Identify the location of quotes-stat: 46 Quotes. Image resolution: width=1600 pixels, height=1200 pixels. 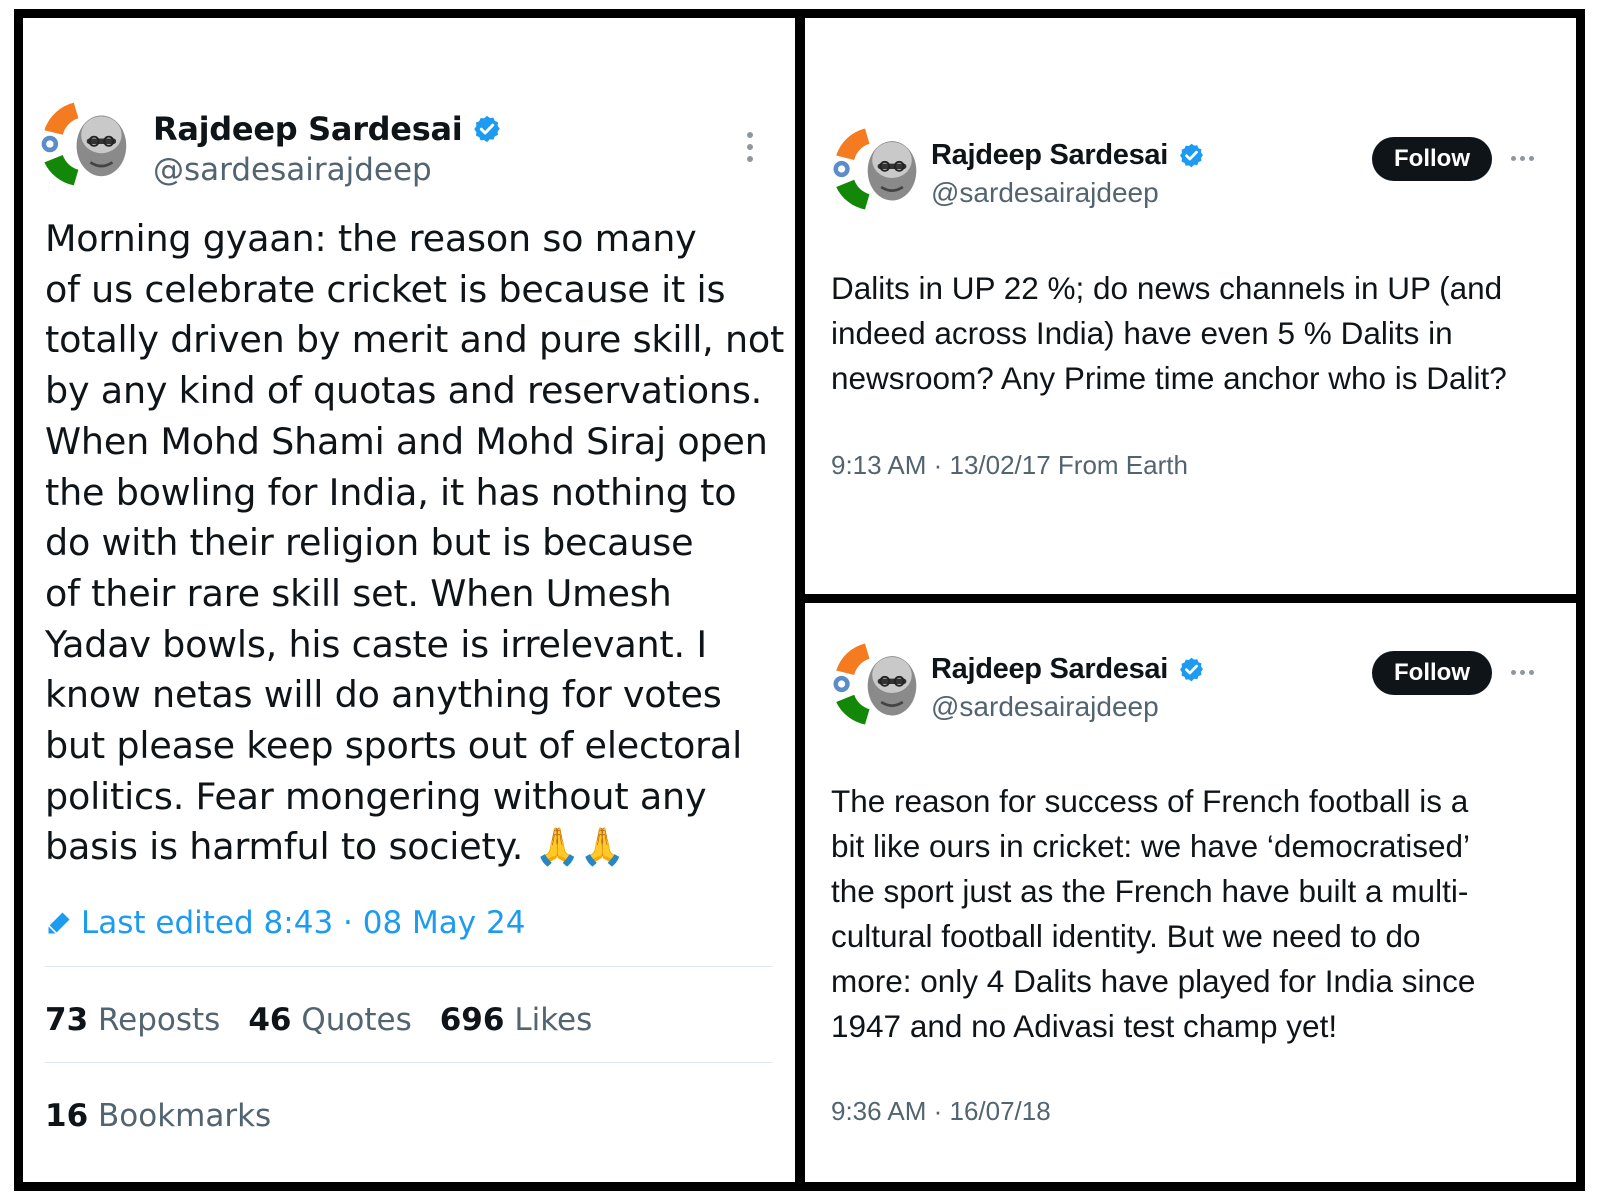
(329, 1020).